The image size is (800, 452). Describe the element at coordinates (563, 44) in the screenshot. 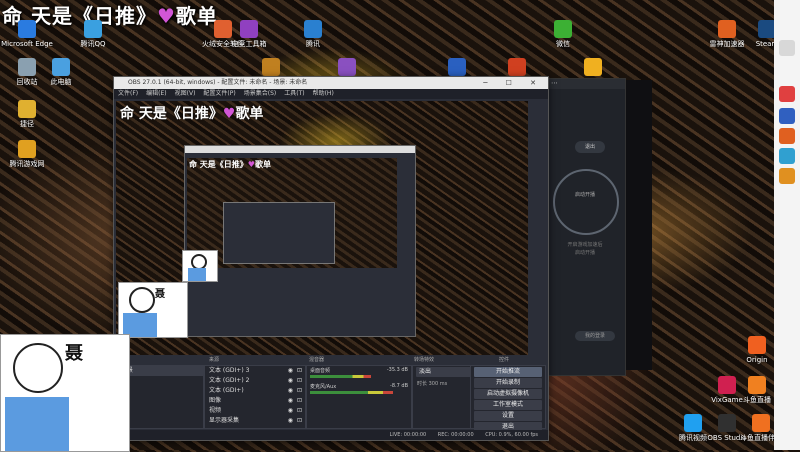

I see `desktop-icon-label: 微信` at that location.